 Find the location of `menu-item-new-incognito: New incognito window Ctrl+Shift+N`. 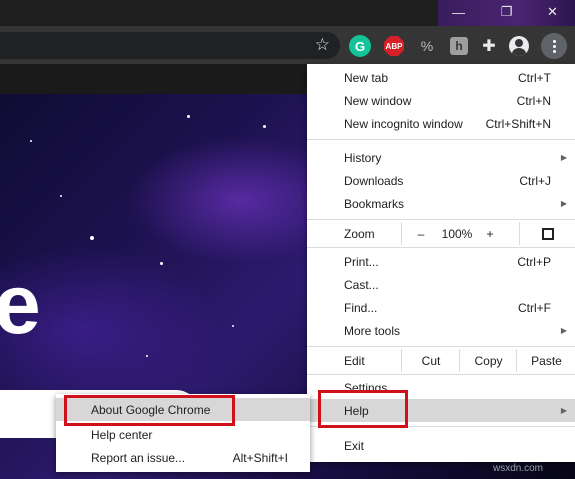

menu-item-new-incognito: New incognito window Ctrl+Shift+N is located at coordinates (441, 123).